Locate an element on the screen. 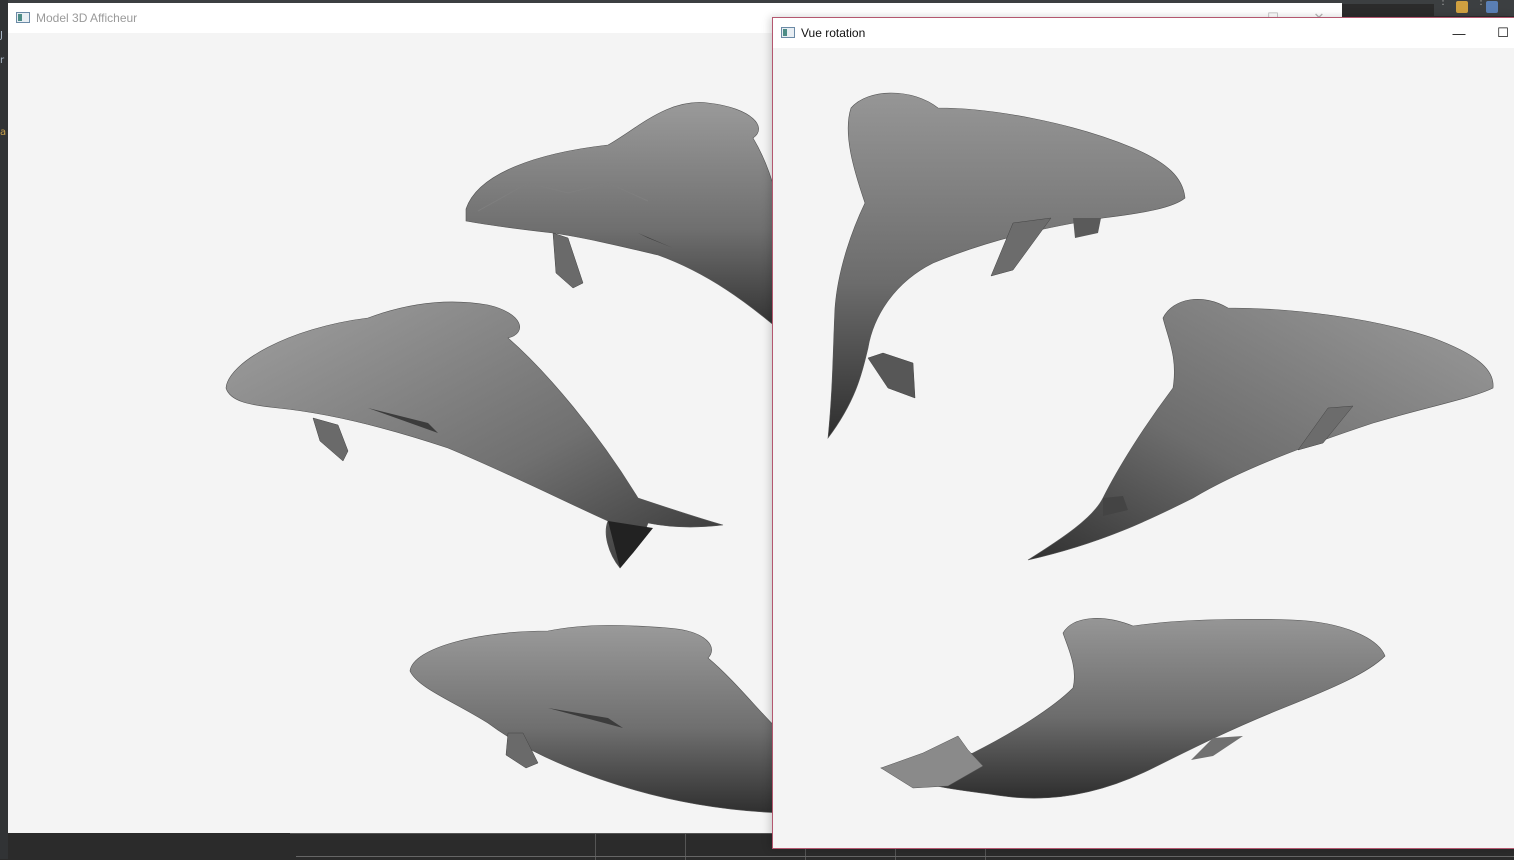 Image resolution: width=1514 pixels, height=860 pixels. gutter-char: J is located at coordinates (1, 35).